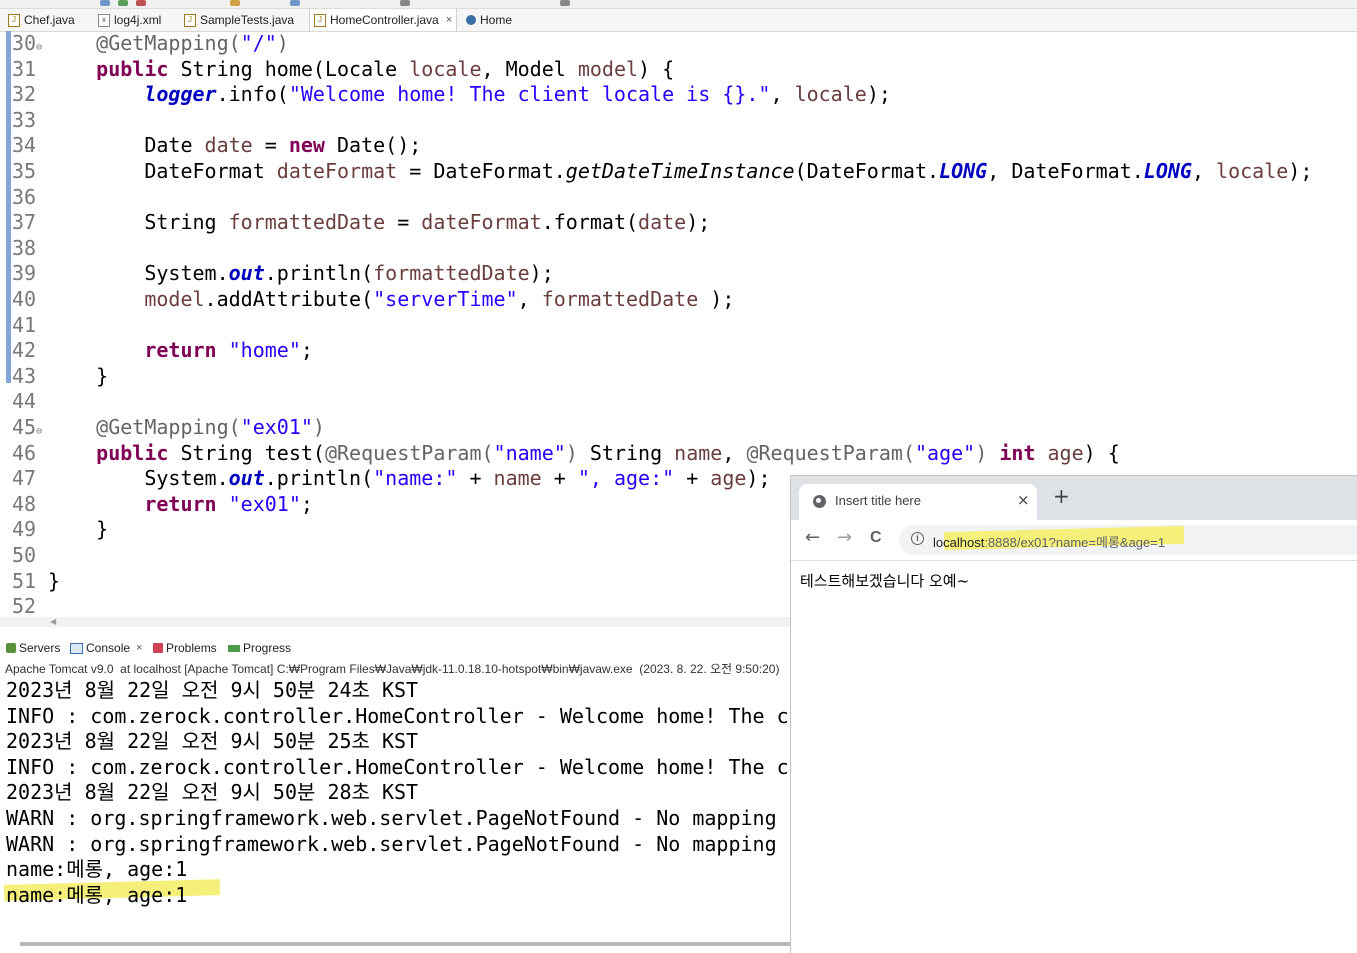  What do you see at coordinates (168, 427) in the screenshot?
I see `code-line: 45⊖ @GetMapping("ex01")` at bounding box center [168, 427].